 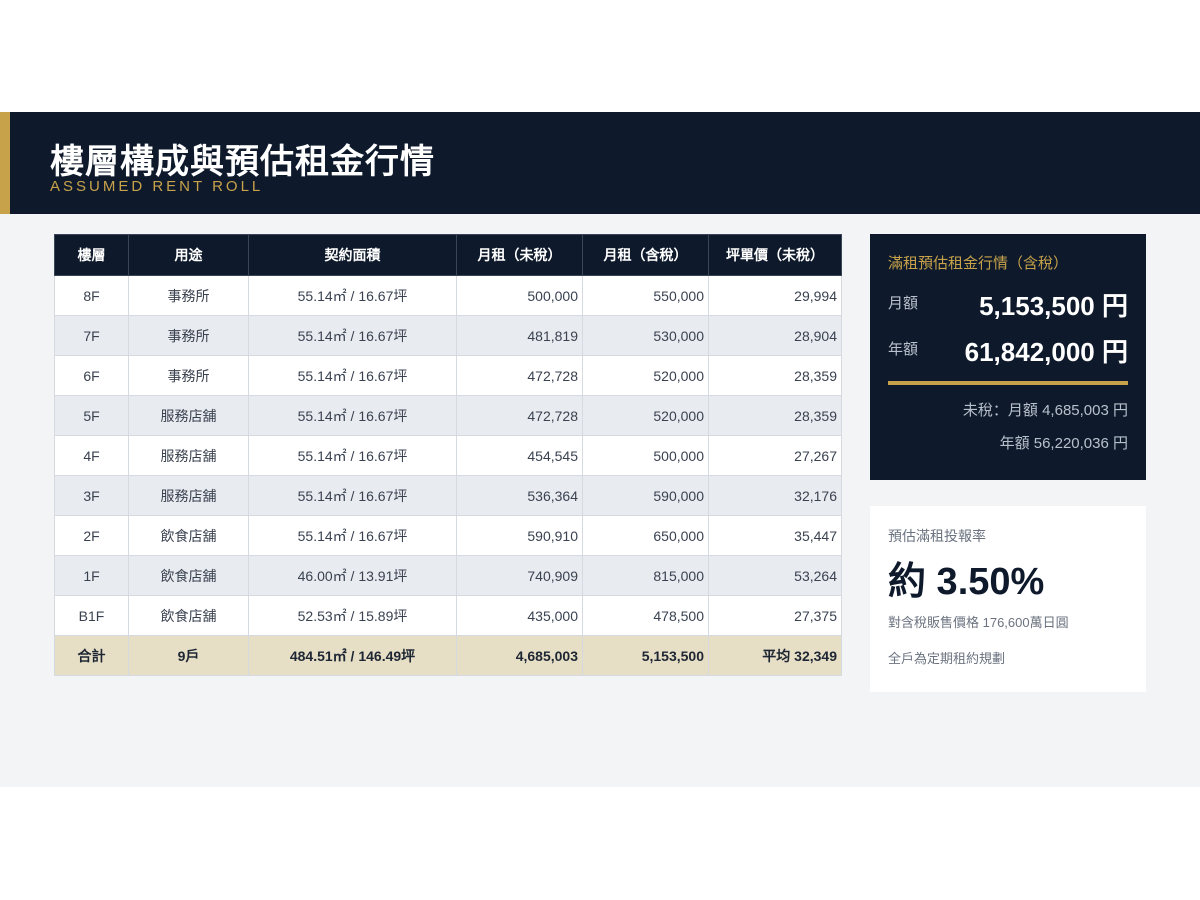 What do you see at coordinates (91, 415) in the screenshot?
I see `floor-cell: 5F` at bounding box center [91, 415].